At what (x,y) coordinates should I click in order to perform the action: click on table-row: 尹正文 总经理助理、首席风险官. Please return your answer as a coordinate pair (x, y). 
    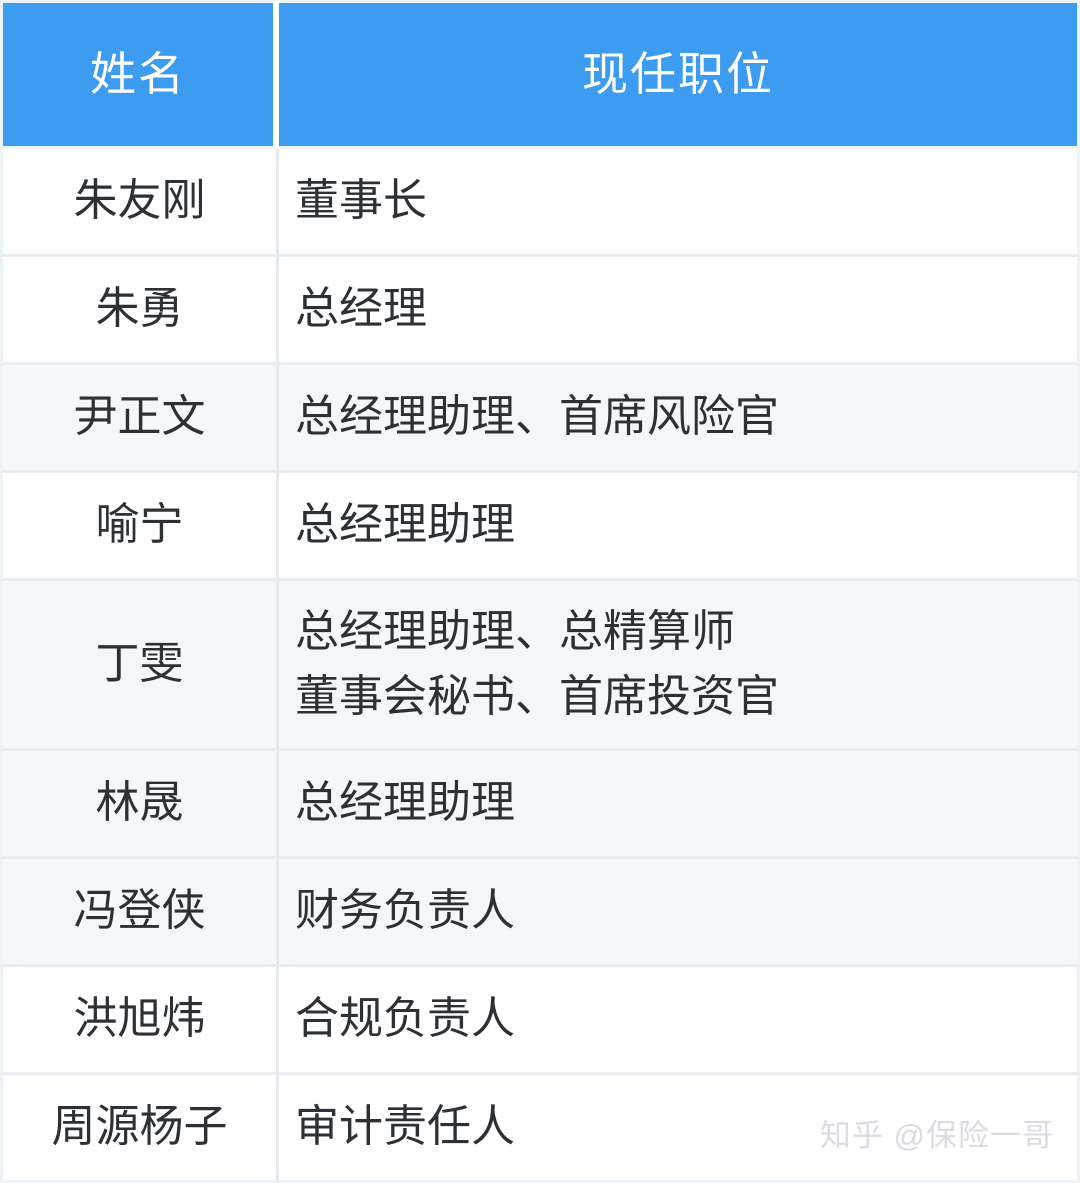
    Looking at the image, I should click on (540, 419).